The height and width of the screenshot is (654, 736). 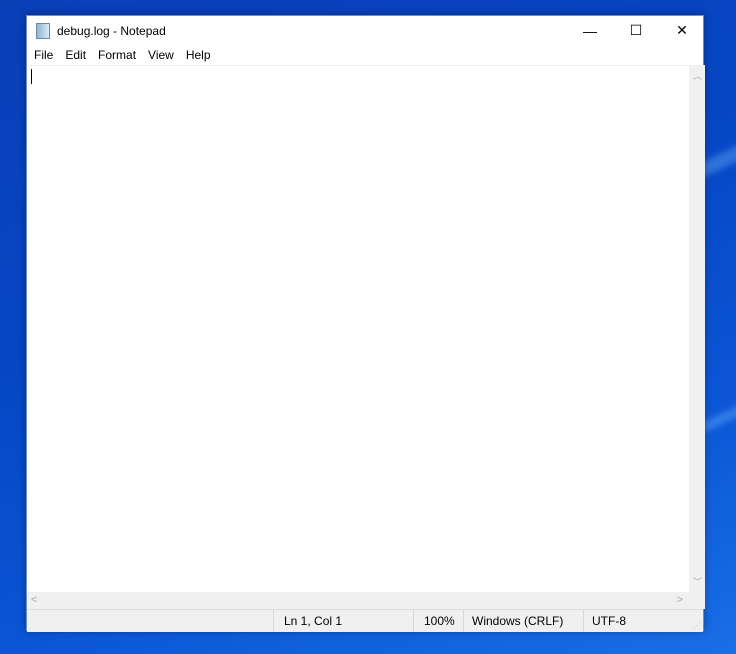 What do you see at coordinates (111, 30) in the screenshot?
I see `window-title: debug.log - Notepad` at bounding box center [111, 30].